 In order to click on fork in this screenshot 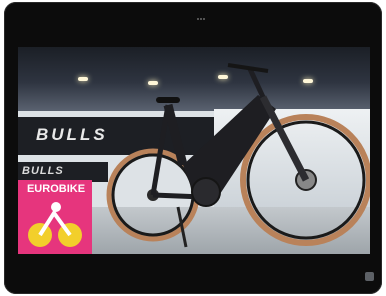, I will do `click(284, 138)`.